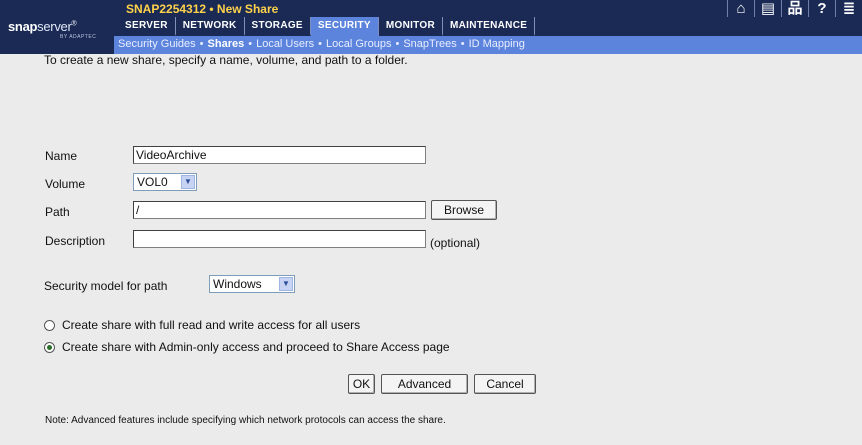 This screenshot has width=862, height=445. What do you see at coordinates (497, 44) in the screenshot?
I see `subnav-id-mapping: ID Mapping` at bounding box center [497, 44].